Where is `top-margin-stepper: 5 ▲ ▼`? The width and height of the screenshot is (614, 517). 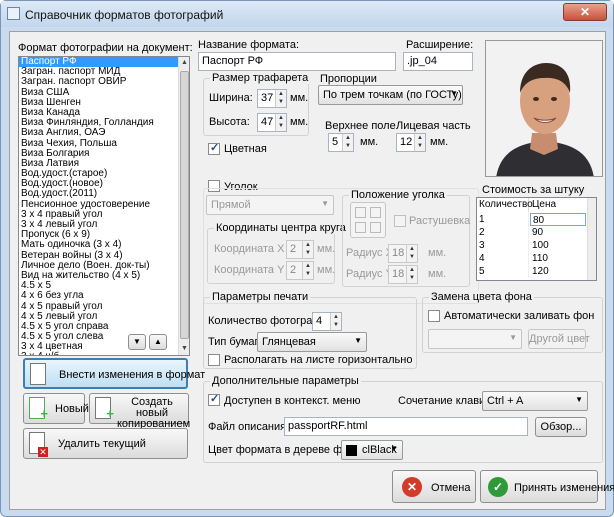
top-margin-stepper: 5 ▲ ▼ is located at coordinates (341, 142).